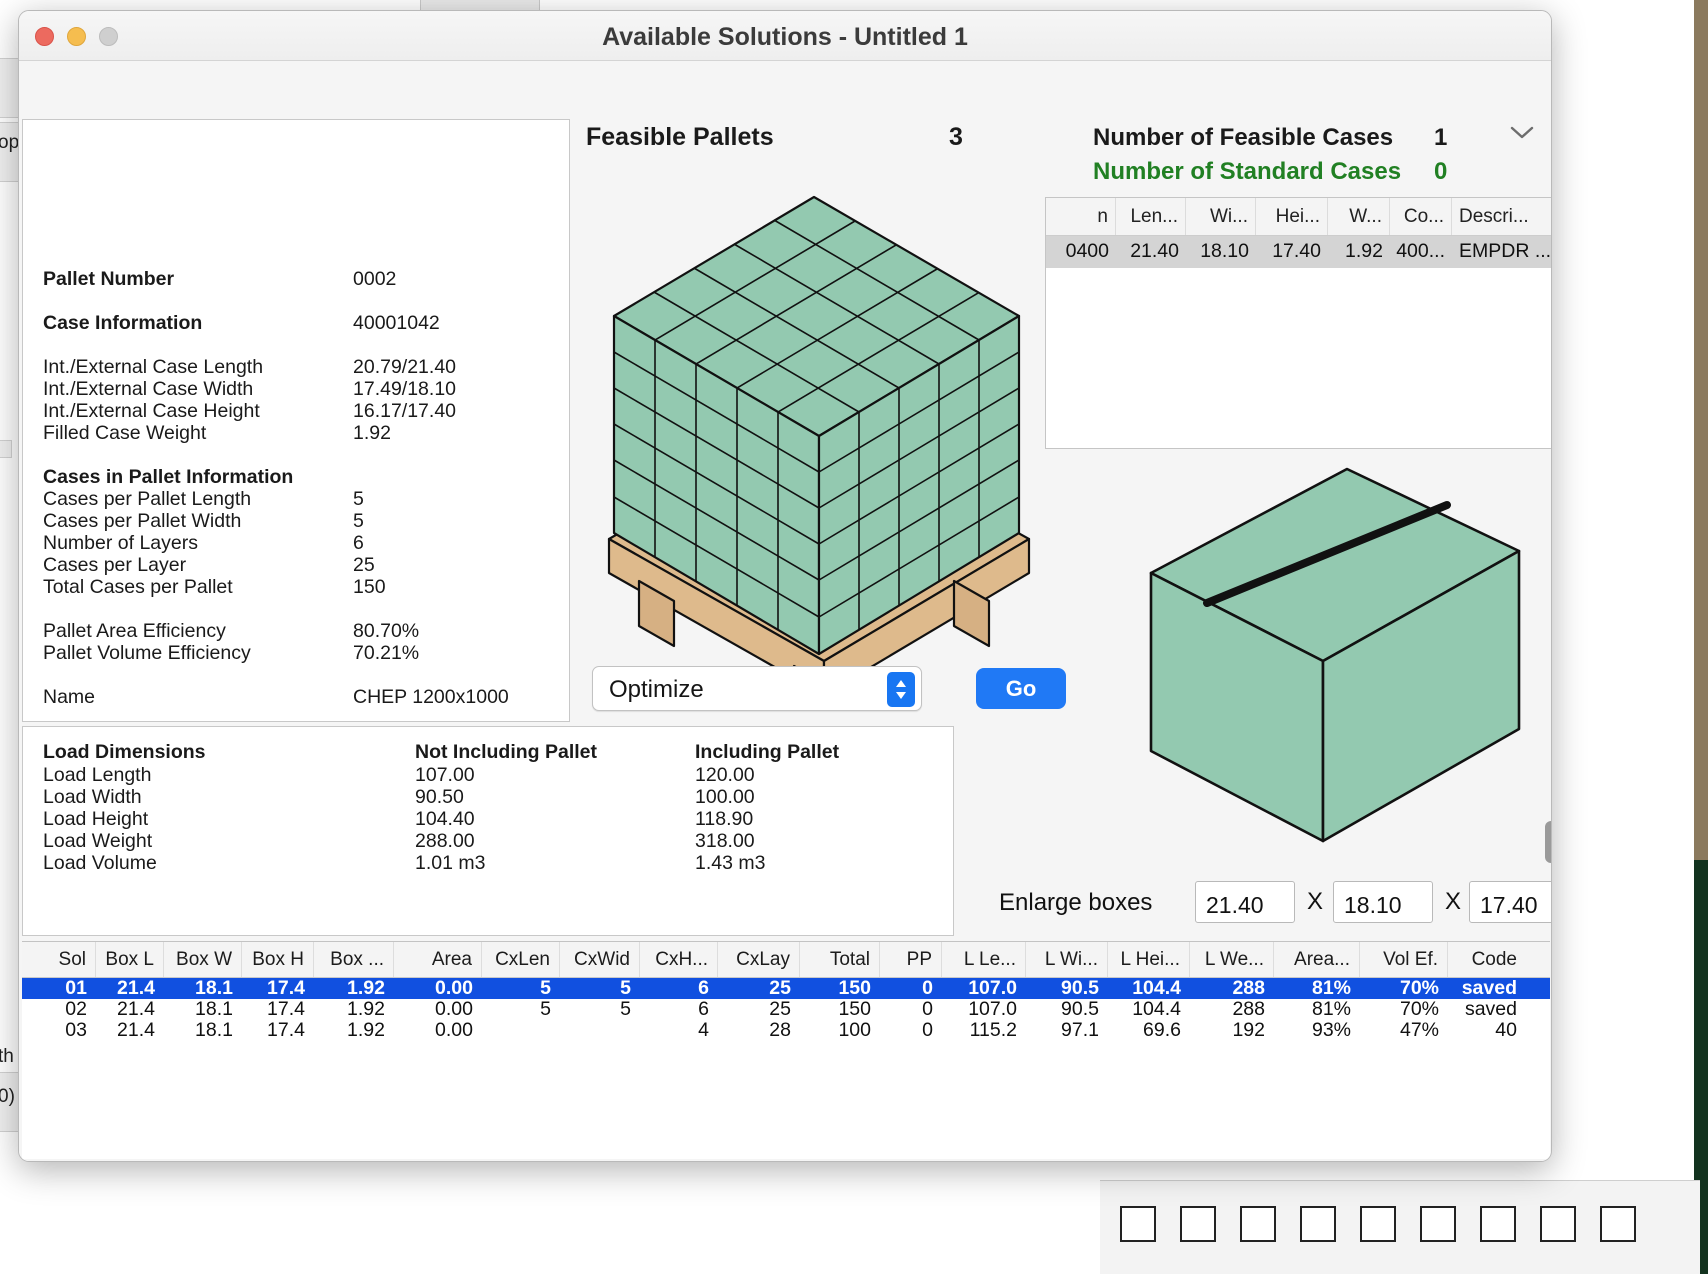 The width and height of the screenshot is (1708, 1274). Describe the element at coordinates (1487, 959) in the screenshot. I see `sol-col-code: Code` at that location.